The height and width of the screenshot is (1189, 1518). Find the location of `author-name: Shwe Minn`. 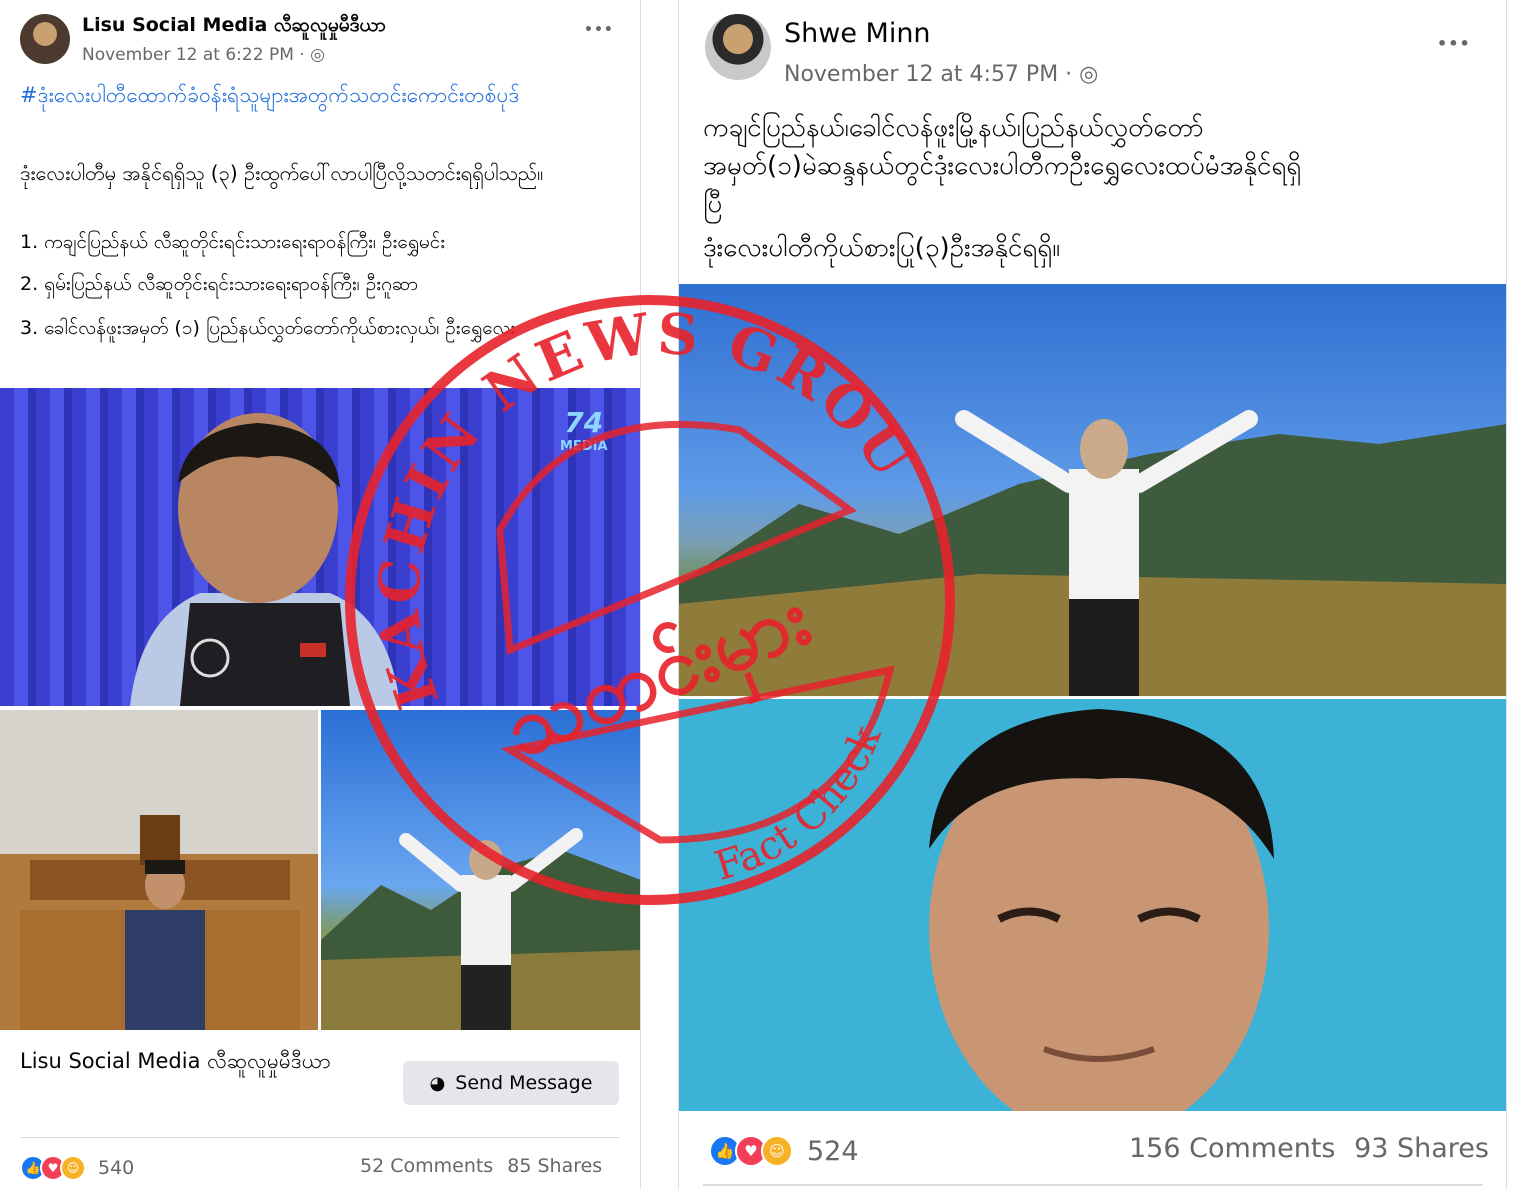

author-name: Shwe Minn is located at coordinates (857, 33).